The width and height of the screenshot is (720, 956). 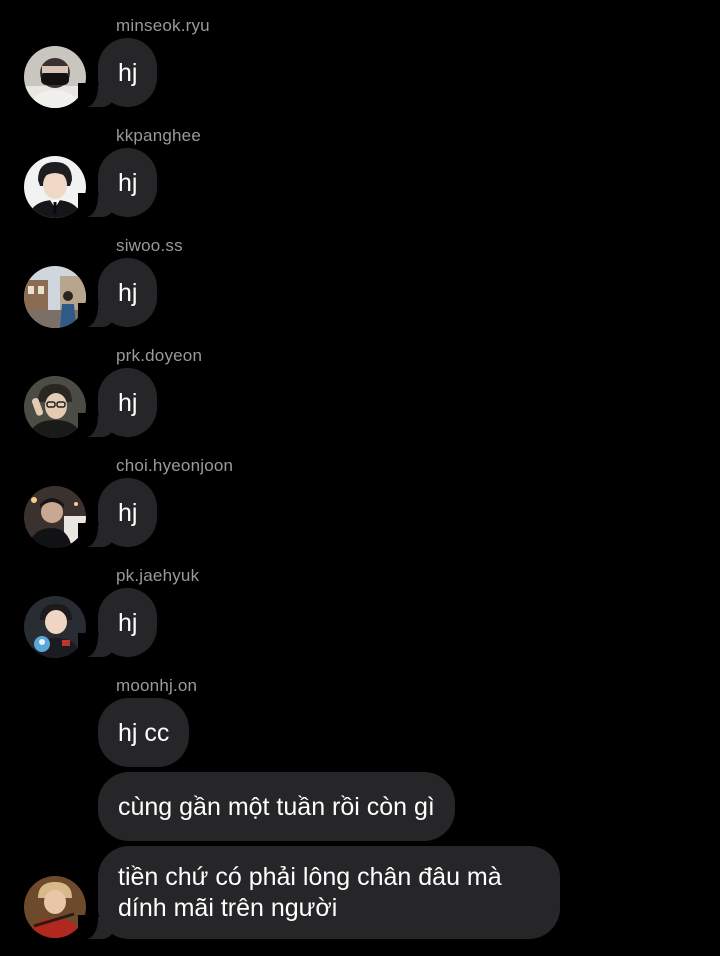 I want to click on avatar-masked-person, so click(x=55, y=77).